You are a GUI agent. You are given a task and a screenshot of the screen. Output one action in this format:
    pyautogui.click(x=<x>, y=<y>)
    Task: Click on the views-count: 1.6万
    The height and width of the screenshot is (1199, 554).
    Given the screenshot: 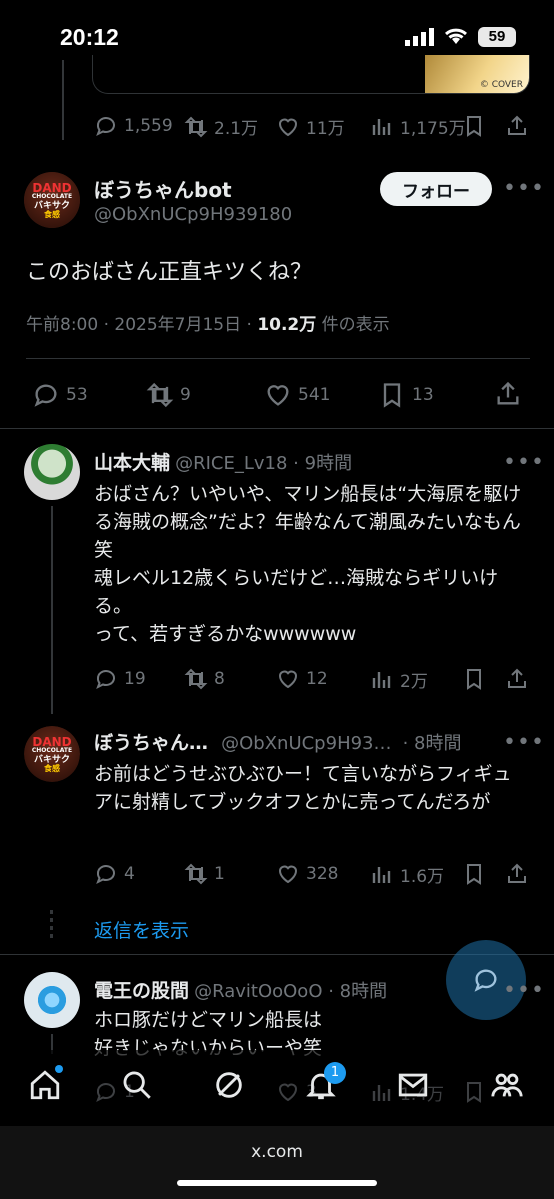 What is the action you would take?
    pyautogui.click(x=422, y=877)
    